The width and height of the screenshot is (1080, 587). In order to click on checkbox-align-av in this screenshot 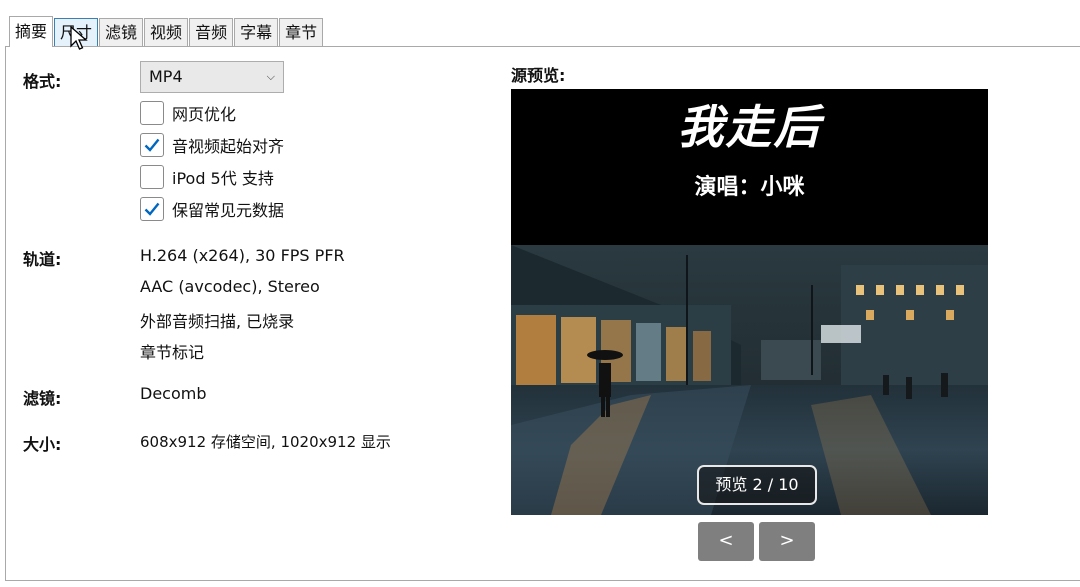, I will do `click(152, 145)`.